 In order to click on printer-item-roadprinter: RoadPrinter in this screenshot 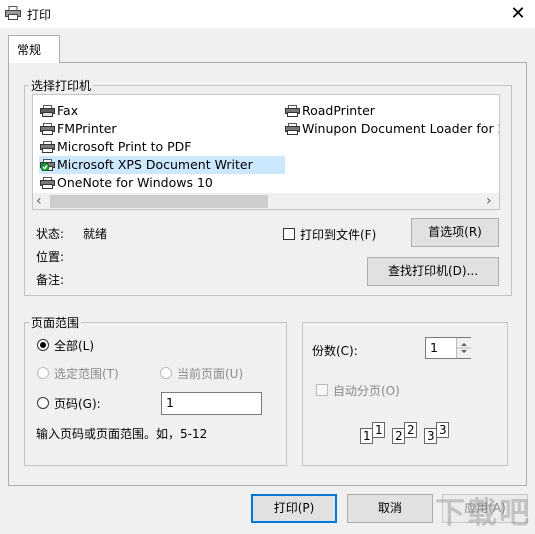, I will do `click(329, 111)`.